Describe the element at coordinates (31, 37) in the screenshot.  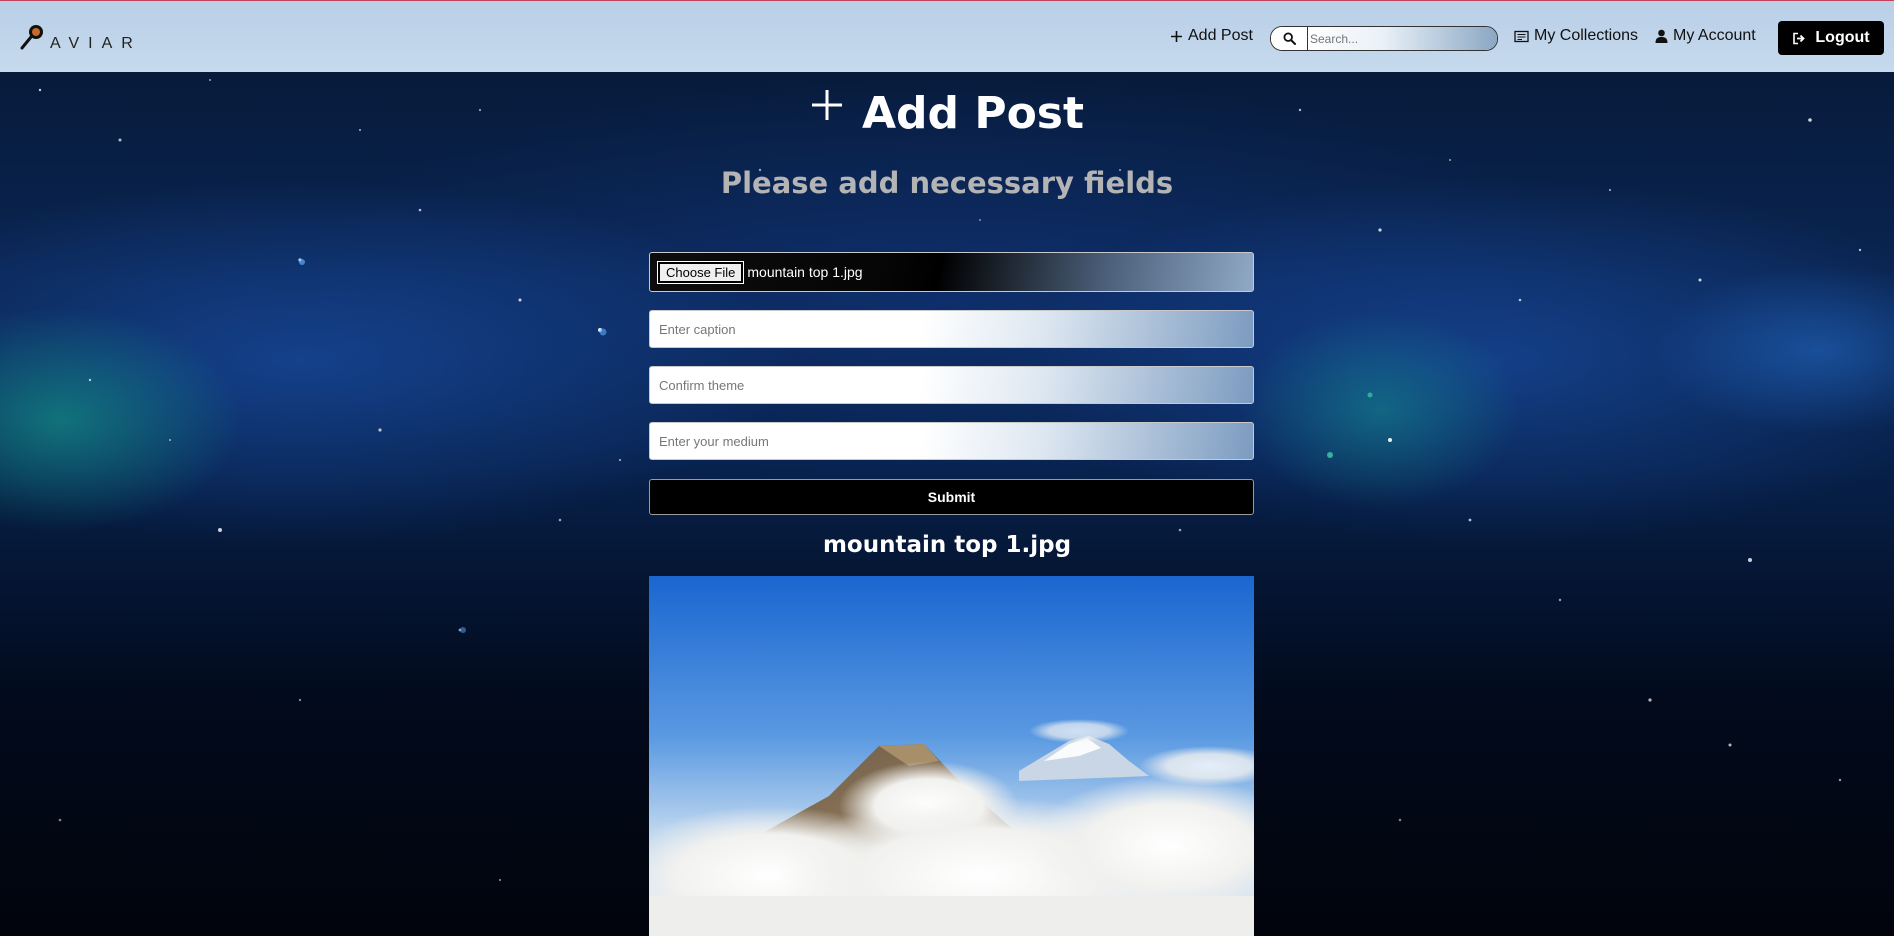
I see `brand-key-icon` at that location.